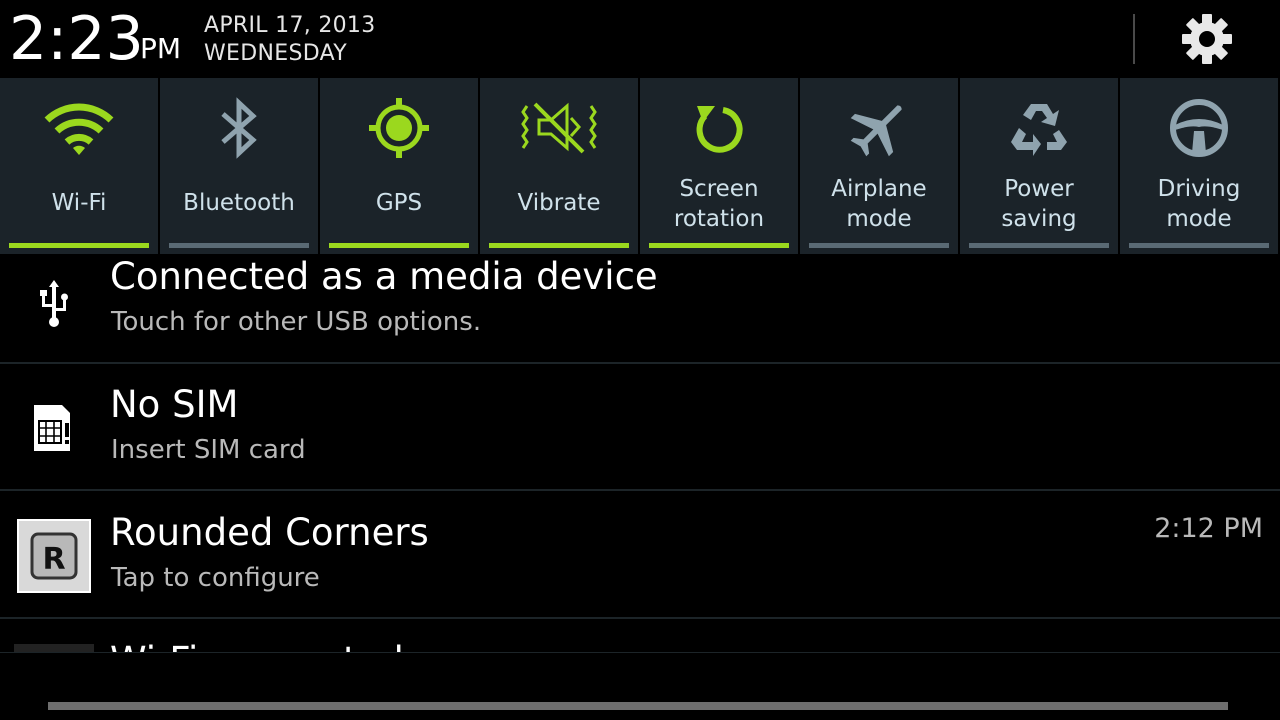 This screenshot has height=720, width=1280. What do you see at coordinates (1039, 130) in the screenshot?
I see `recycle-icon` at bounding box center [1039, 130].